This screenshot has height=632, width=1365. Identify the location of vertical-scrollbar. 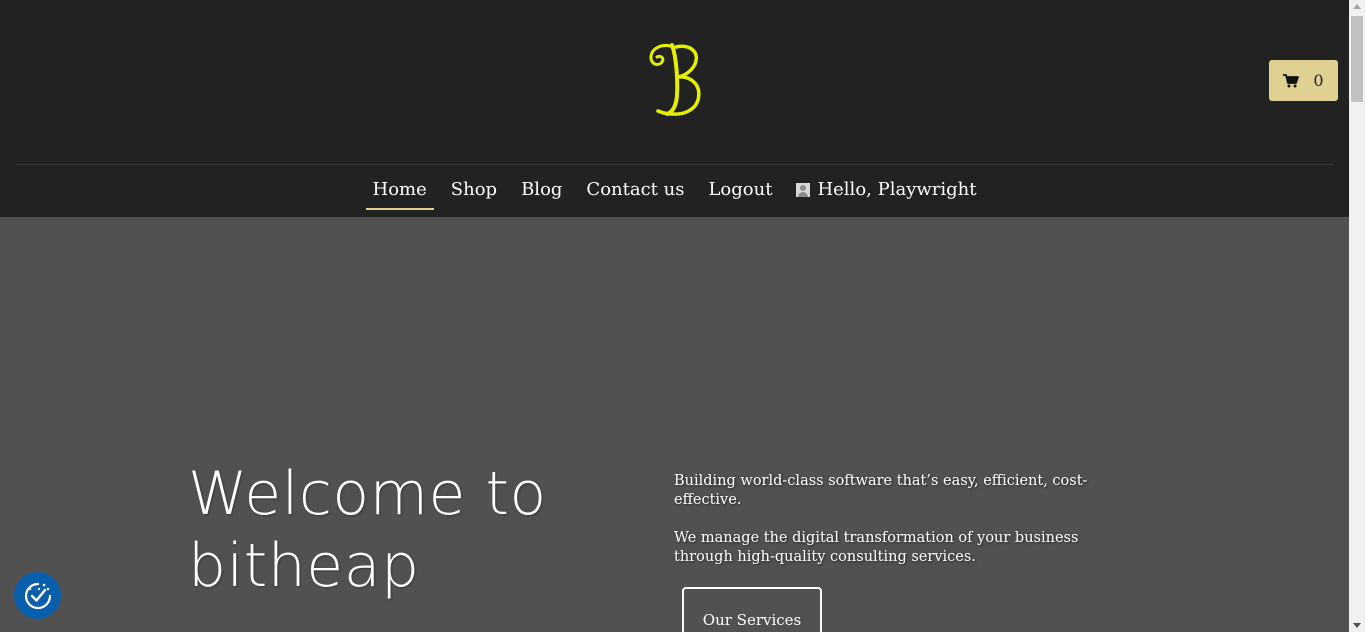
(1357, 316).